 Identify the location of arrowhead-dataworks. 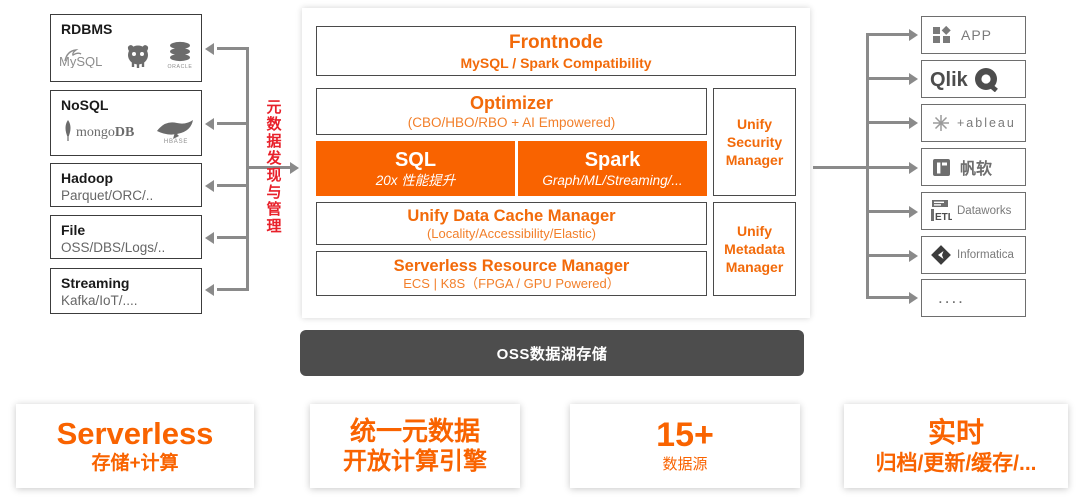
(913, 211).